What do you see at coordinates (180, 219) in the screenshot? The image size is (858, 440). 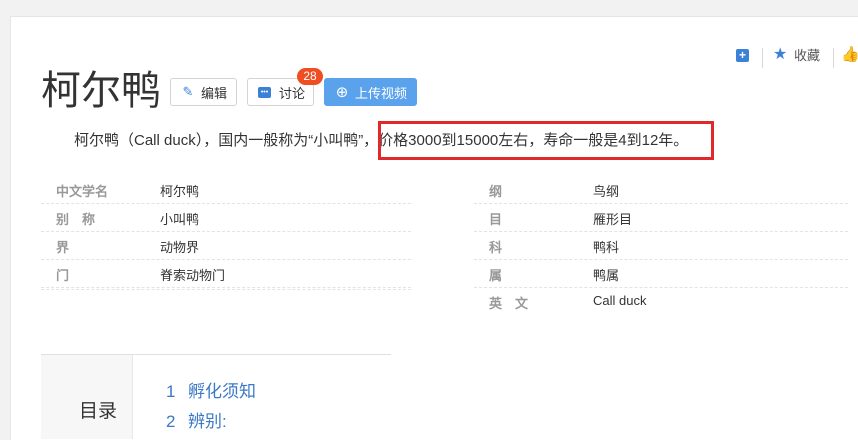 I see `info-value: 小叫鸭` at bounding box center [180, 219].